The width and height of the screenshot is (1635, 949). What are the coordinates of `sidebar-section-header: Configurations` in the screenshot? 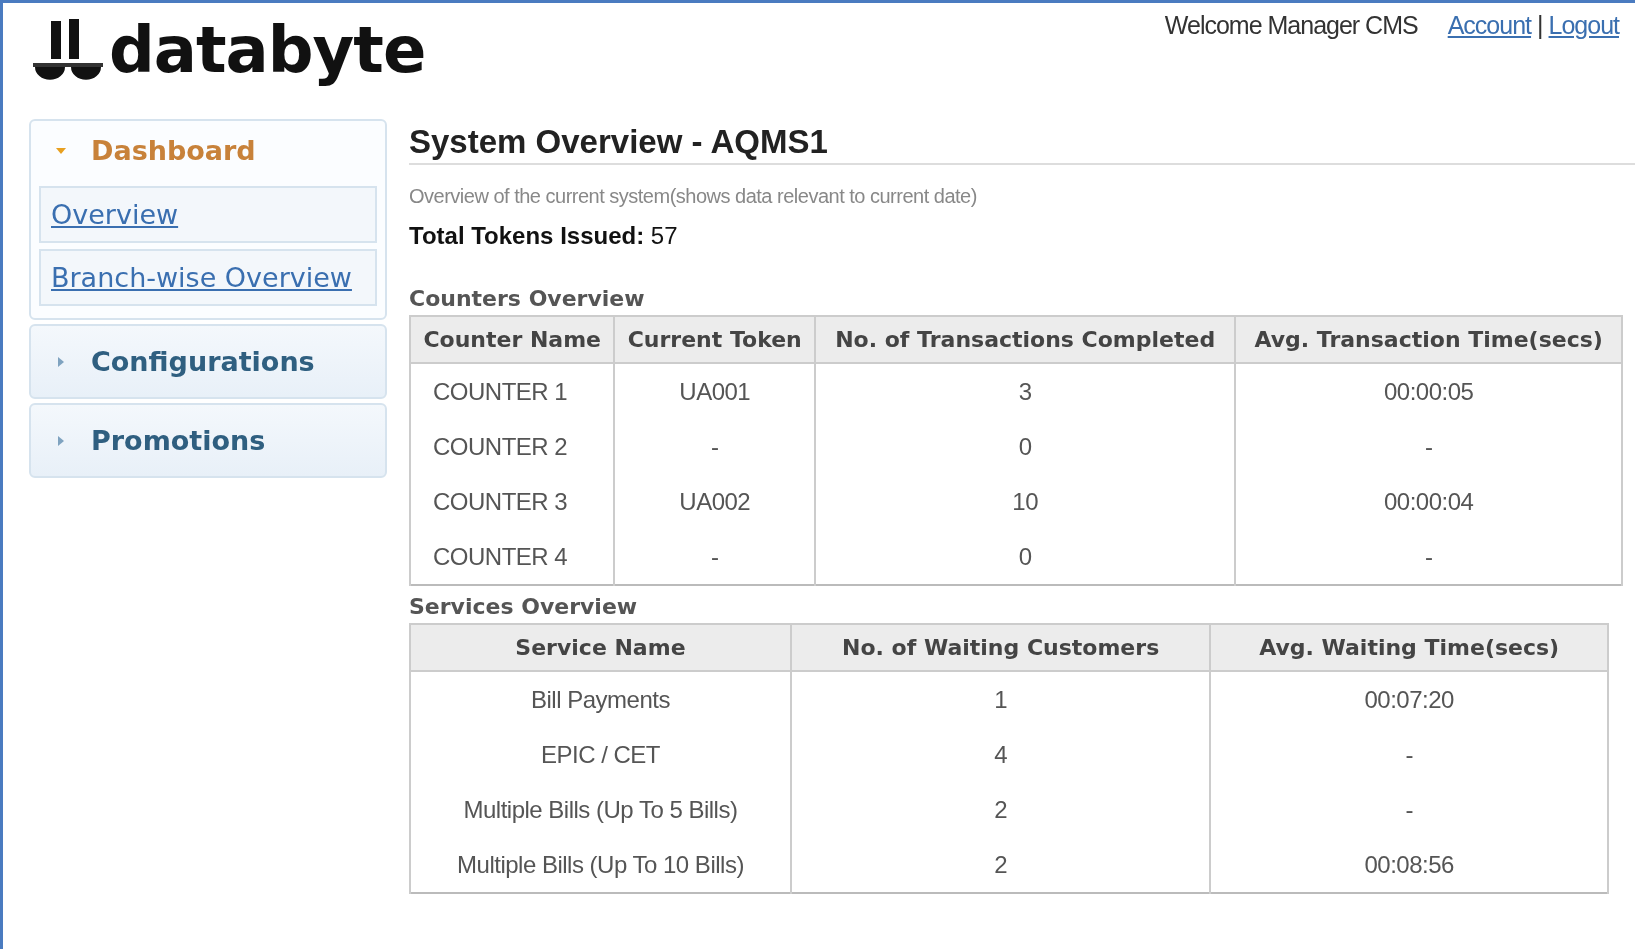 It's located at (208, 361).